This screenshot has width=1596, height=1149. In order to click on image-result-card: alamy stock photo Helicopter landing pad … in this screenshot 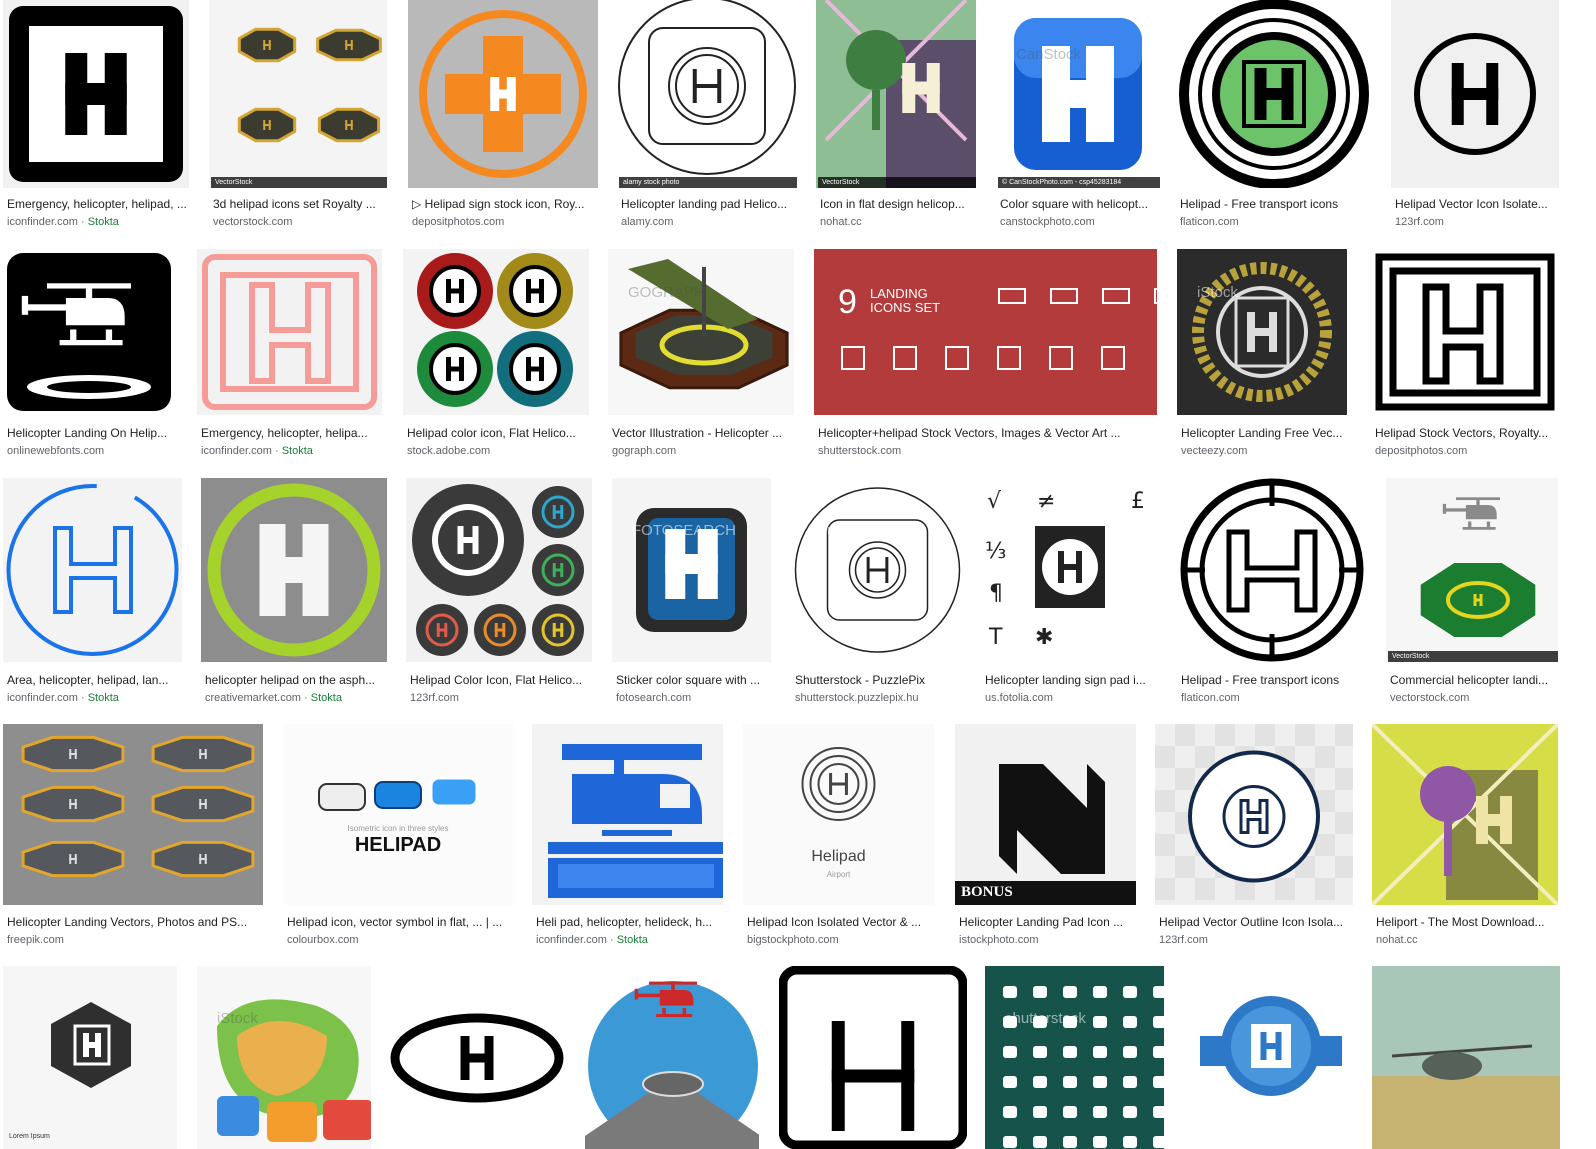, I will do `click(707, 118)`.